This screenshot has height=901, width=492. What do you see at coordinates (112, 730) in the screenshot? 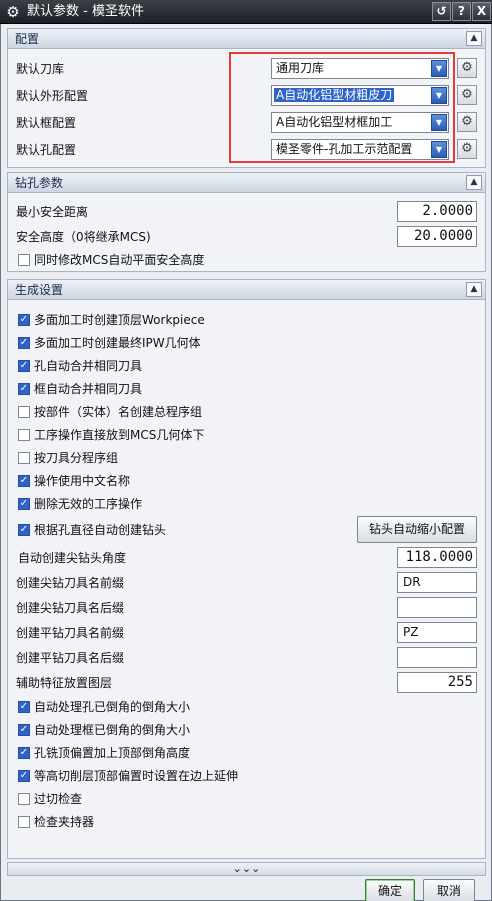
I see `check-label: 自动处理框已倒角的倒角大小` at bounding box center [112, 730].